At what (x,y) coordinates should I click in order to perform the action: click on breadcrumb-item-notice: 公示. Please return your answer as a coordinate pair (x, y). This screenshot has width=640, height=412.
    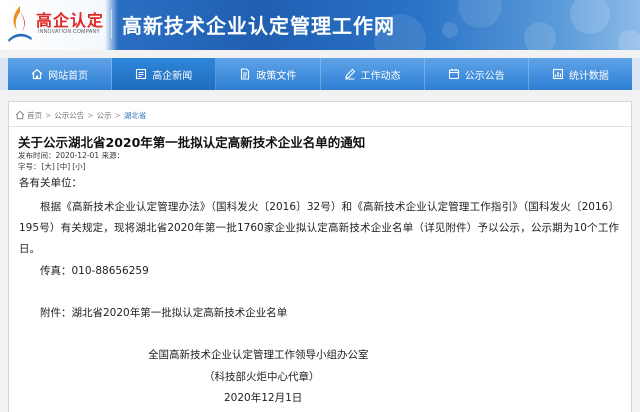
    Looking at the image, I should click on (104, 115).